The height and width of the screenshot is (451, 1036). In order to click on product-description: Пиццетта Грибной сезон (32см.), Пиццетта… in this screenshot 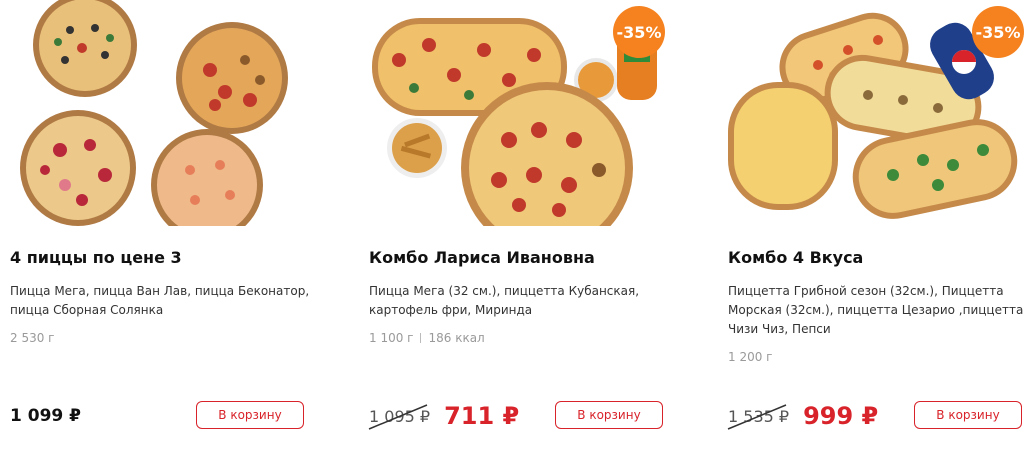, I will do `click(876, 310)`.